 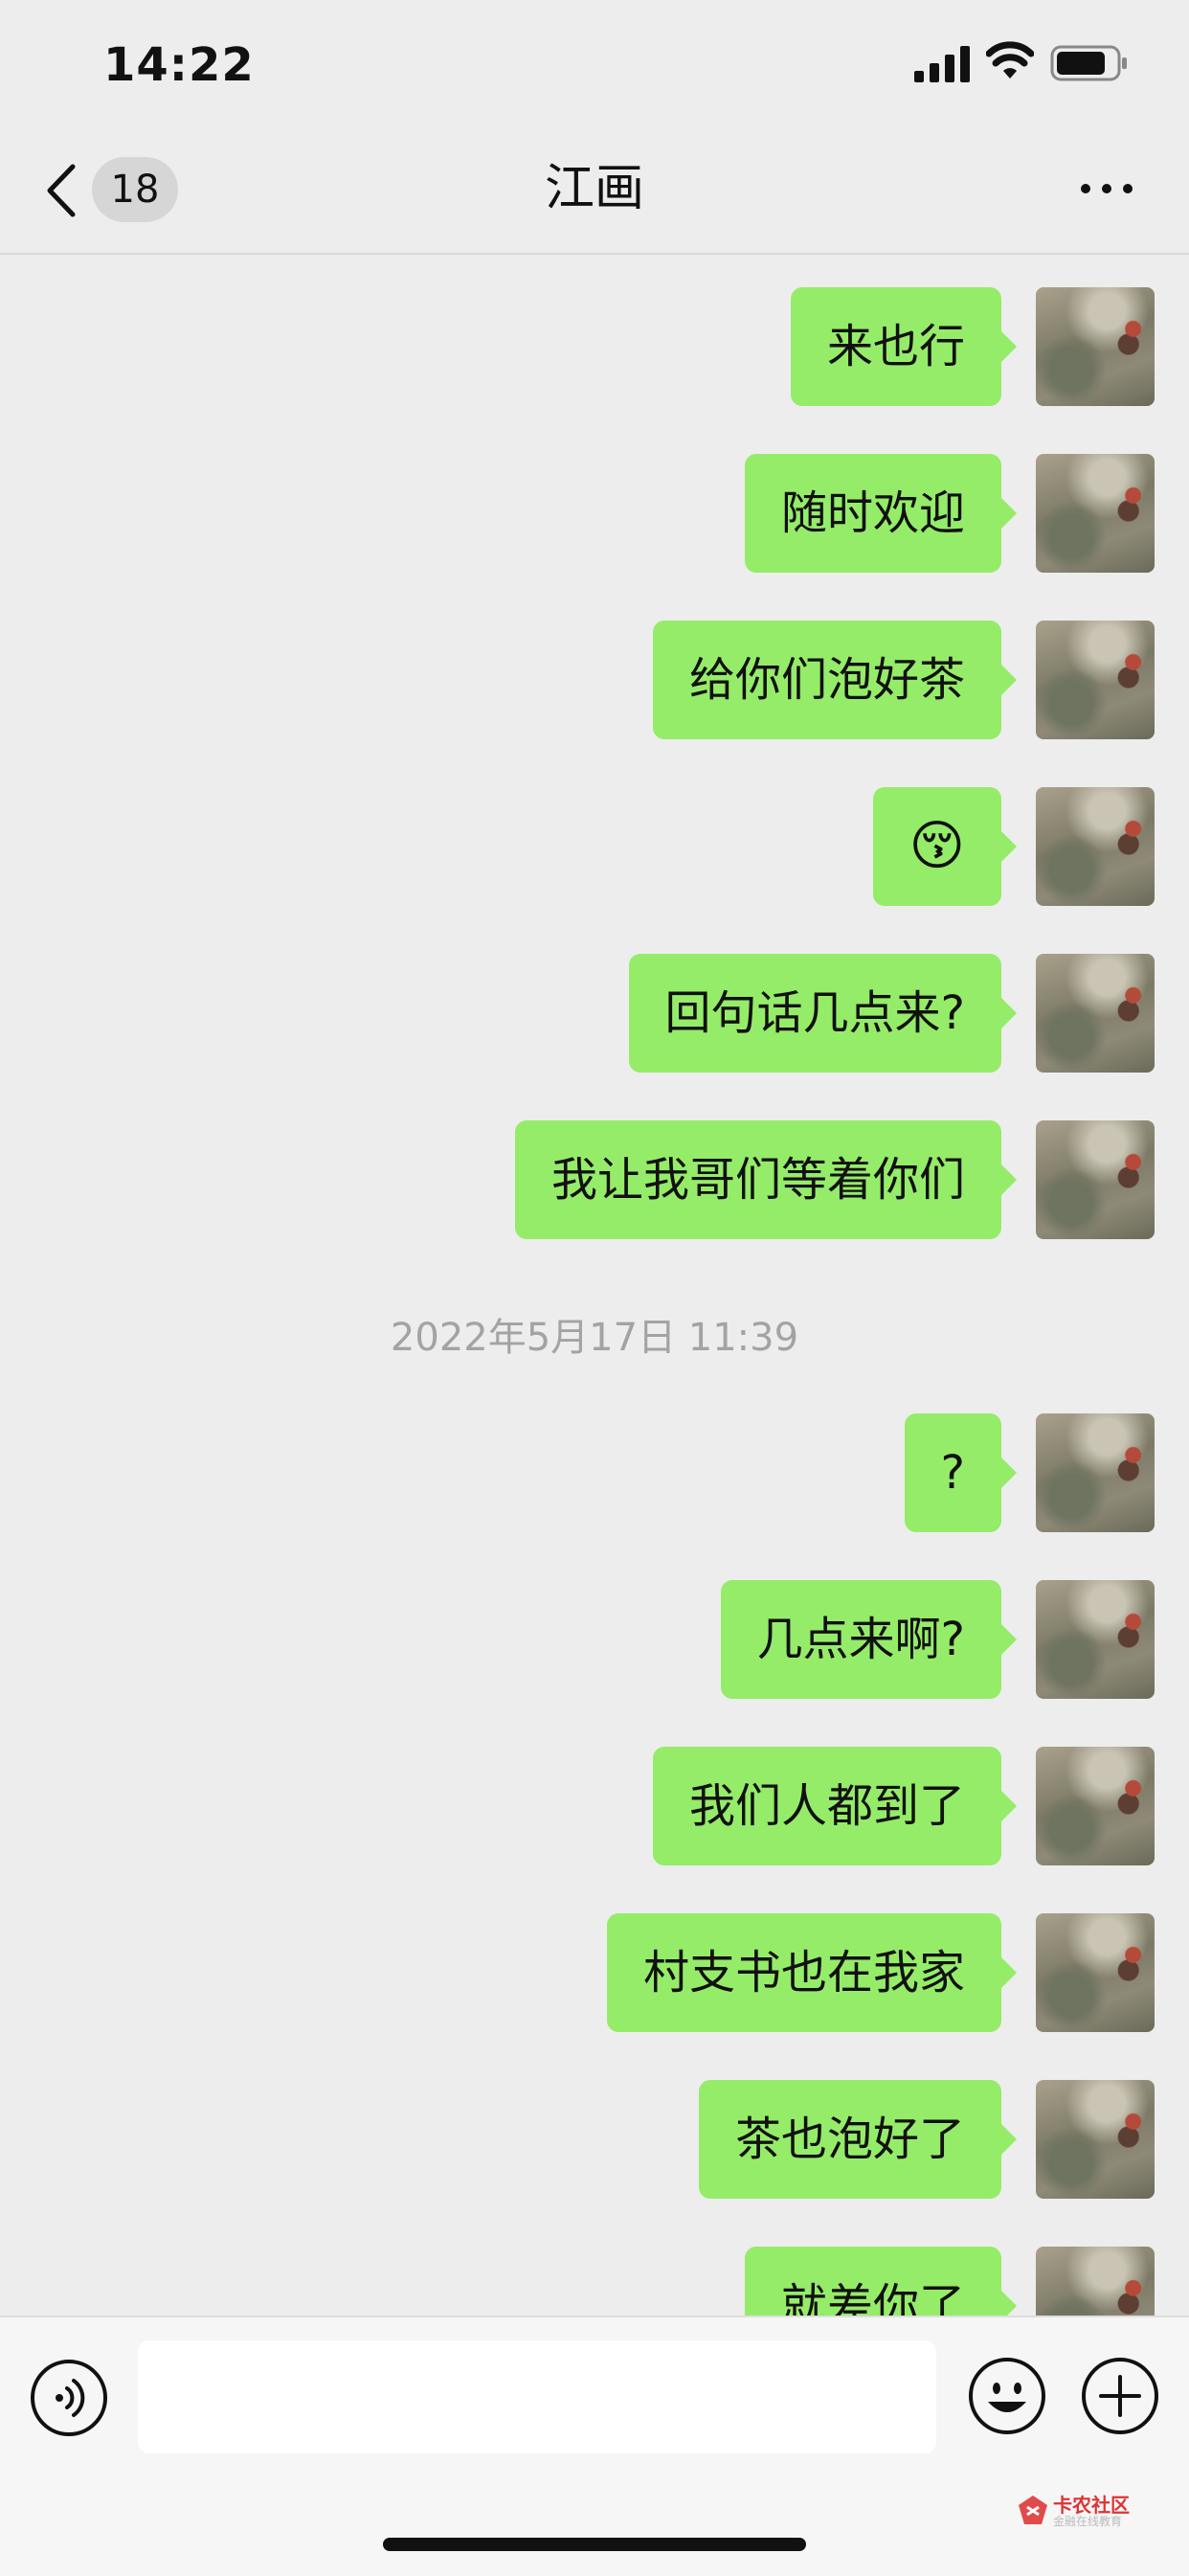 What do you see at coordinates (823, 1013) in the screenshot?
I see `message-bubble: 回句话几点来?` at bounding box center [823, 1013].